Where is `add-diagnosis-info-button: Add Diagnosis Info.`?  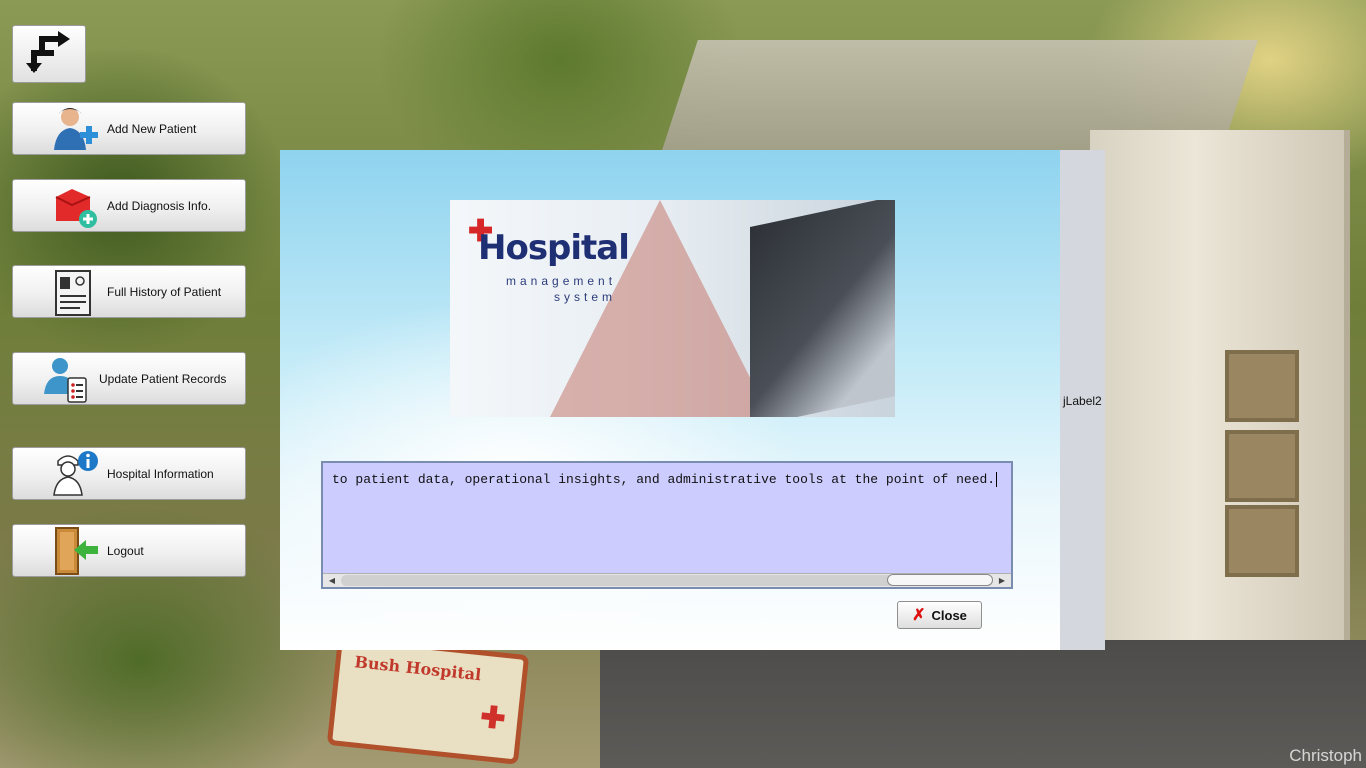
add-diagnosis-info-button: Add Diagnosis Info. is located at coordinates (129, 205).